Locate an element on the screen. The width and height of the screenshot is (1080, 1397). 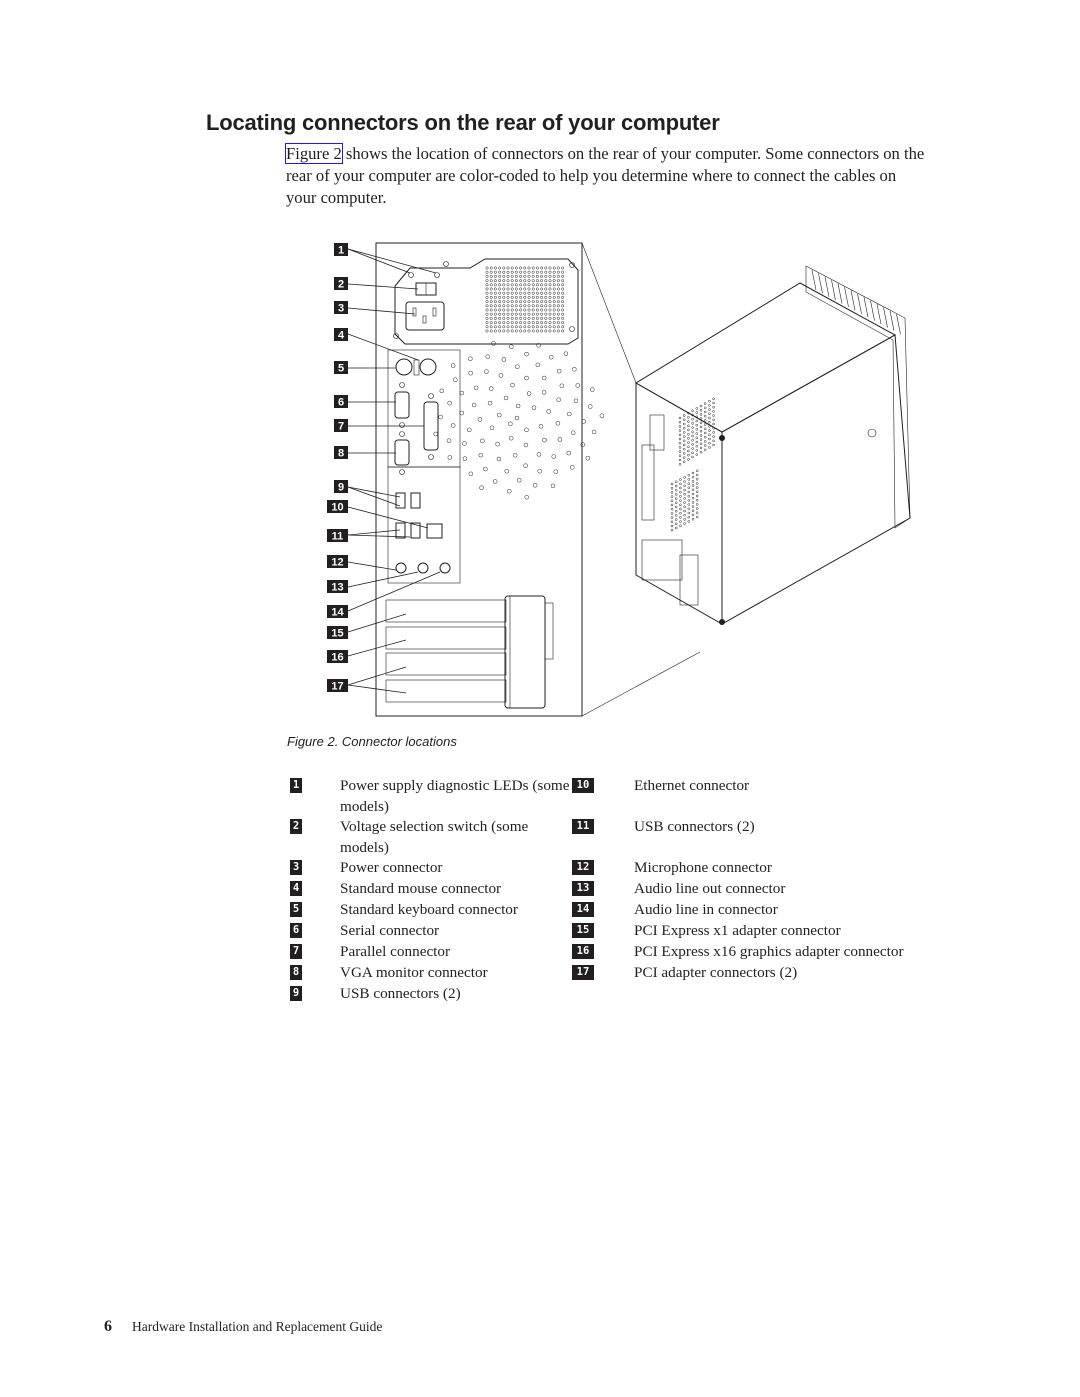
legend-item: 4 Standard mouse connector is located at coordinates (435, 888).